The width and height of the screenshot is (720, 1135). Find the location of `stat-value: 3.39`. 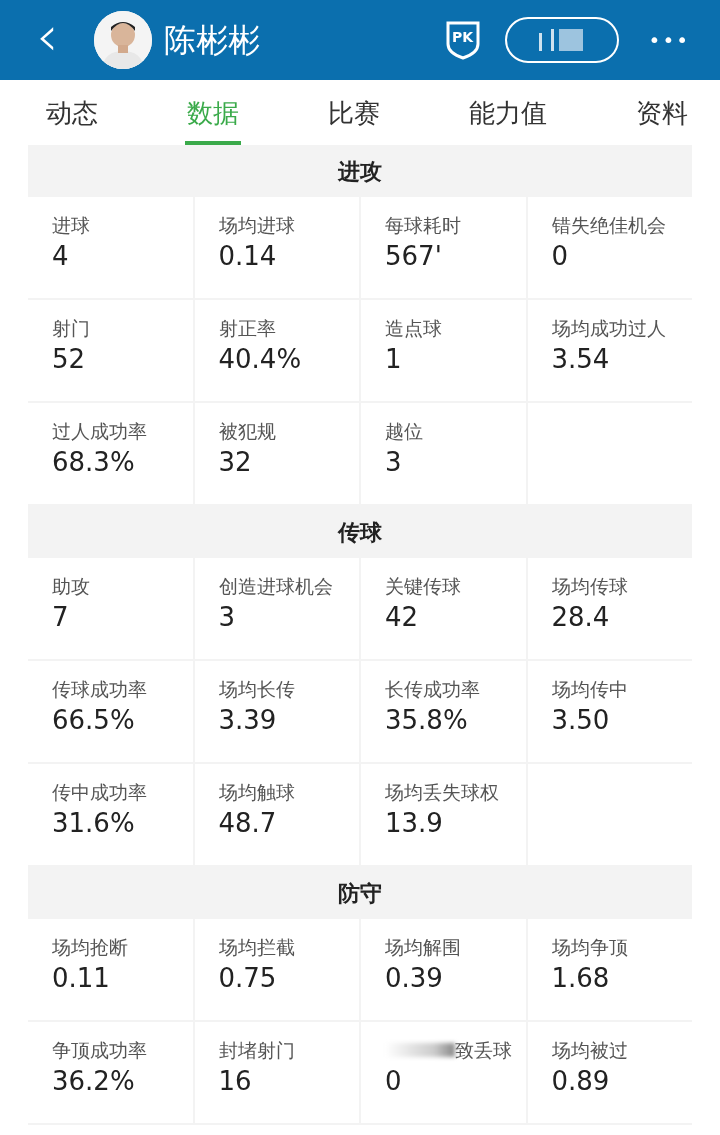

stat-value: 3.39 is located at coordinates (248, 720).